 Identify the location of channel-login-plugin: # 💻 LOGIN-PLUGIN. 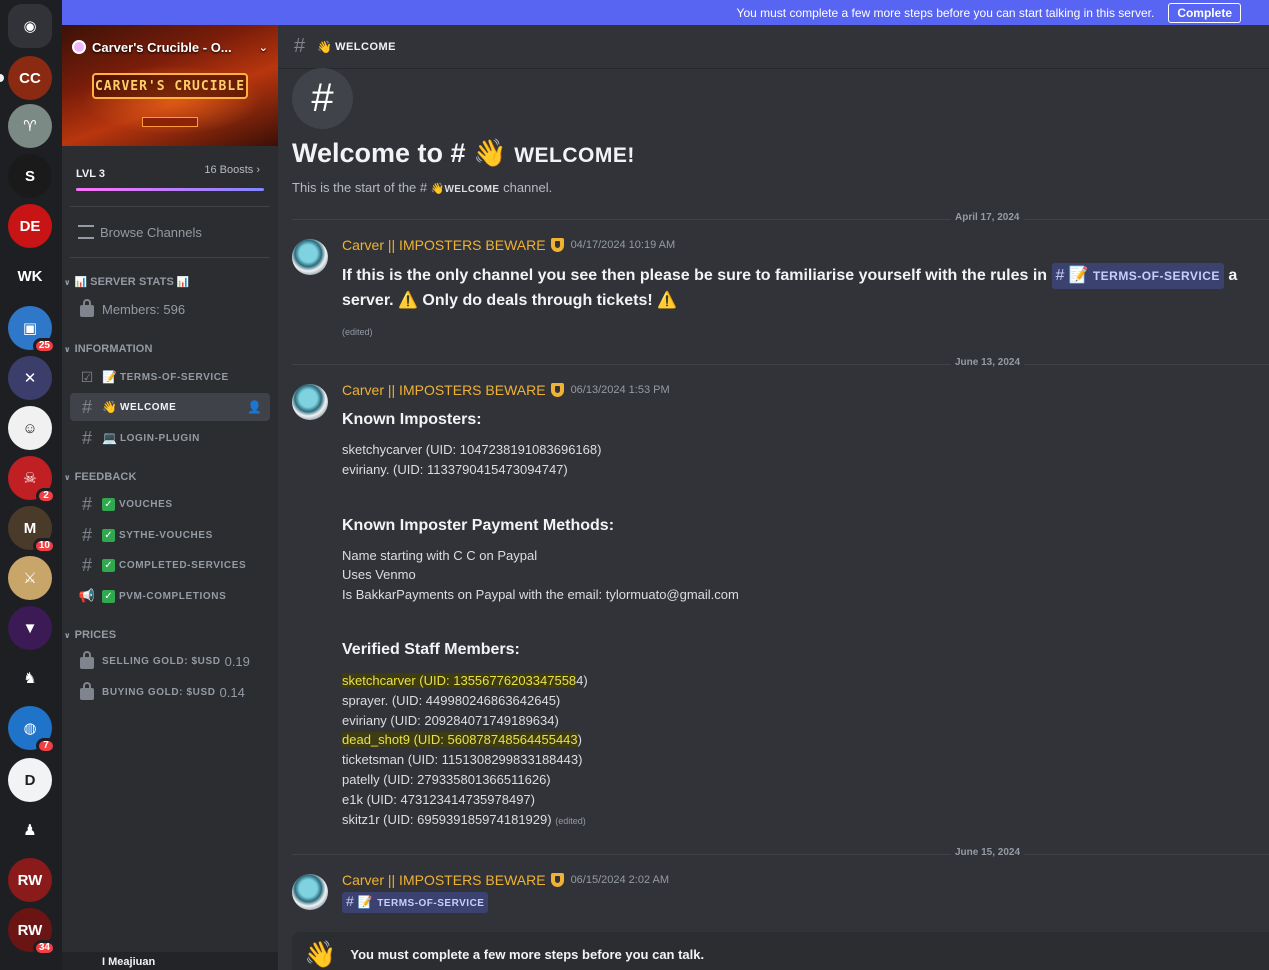
(170, 438).